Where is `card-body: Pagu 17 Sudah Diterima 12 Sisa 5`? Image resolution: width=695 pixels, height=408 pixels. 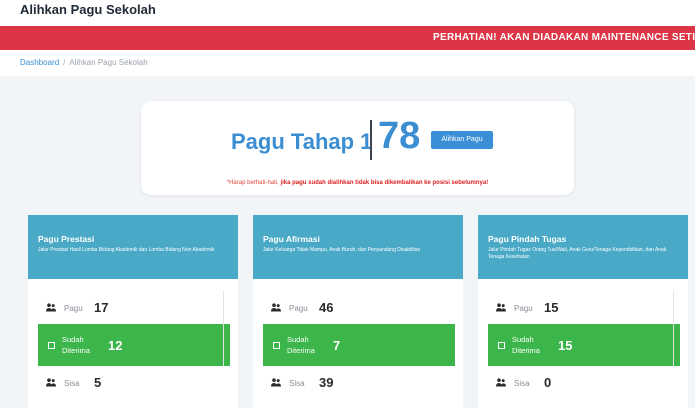 card-body: Pagu 17 Sudah Diterima 12 Sisa 5 is located at coordinates (133, 343).